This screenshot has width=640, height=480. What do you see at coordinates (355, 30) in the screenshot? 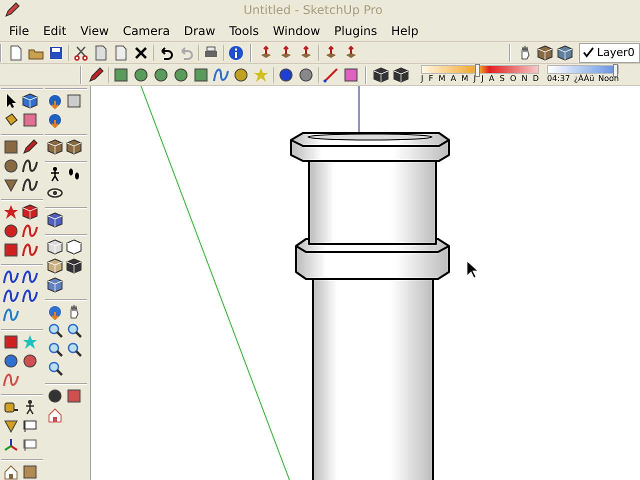
I see `menu-item: Plugins` at bounding box center [355, 30].